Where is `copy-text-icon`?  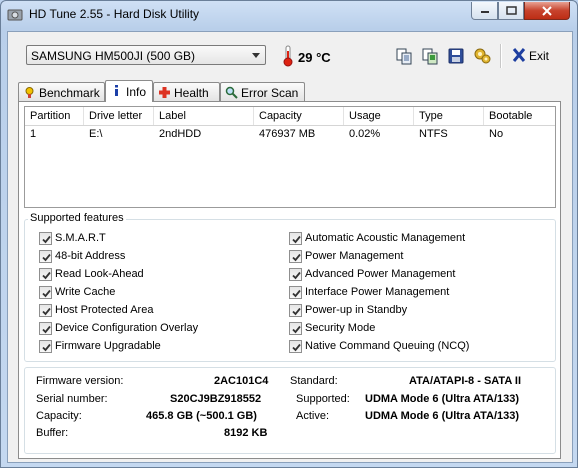 copy-text-icon is located at coordinates (404, 56).